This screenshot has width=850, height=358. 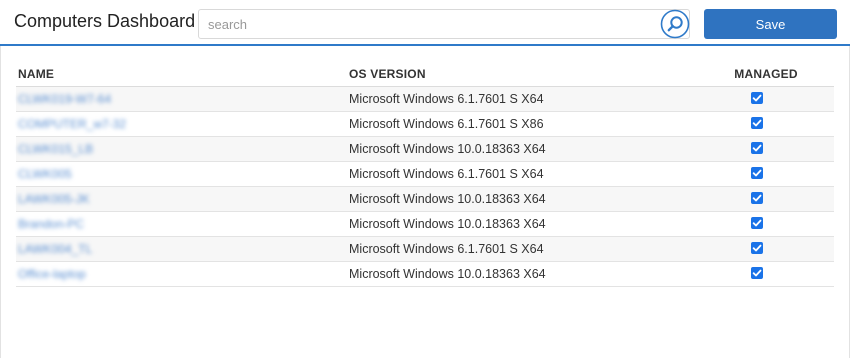 I want to click on header-bar: Computers Dashboard Save, so click(x=425, y=23).